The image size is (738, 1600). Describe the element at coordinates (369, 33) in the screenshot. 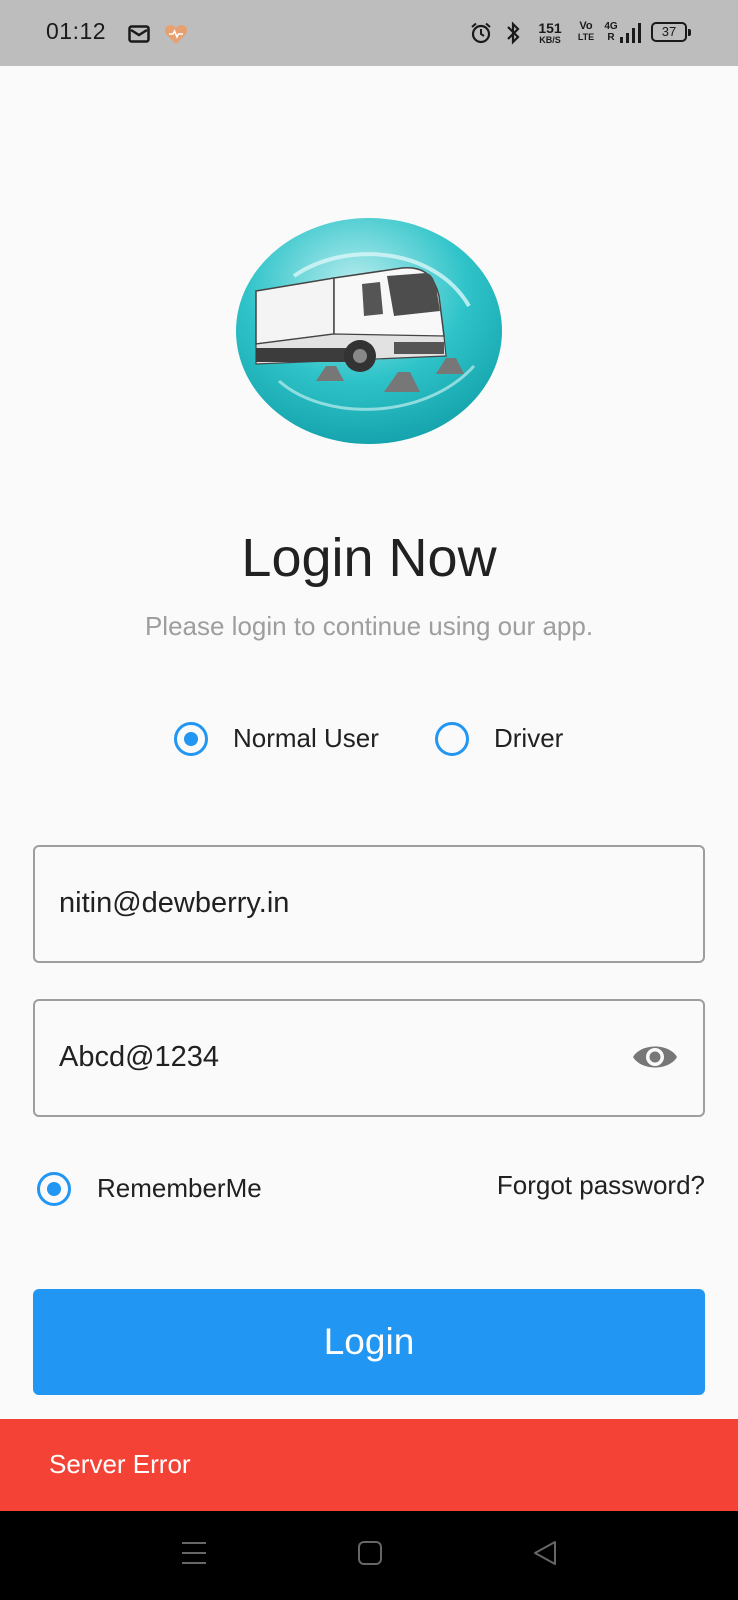

I see `status-bar: 01:12 151 KB/S Vo LTE 4G R 37` at that location.